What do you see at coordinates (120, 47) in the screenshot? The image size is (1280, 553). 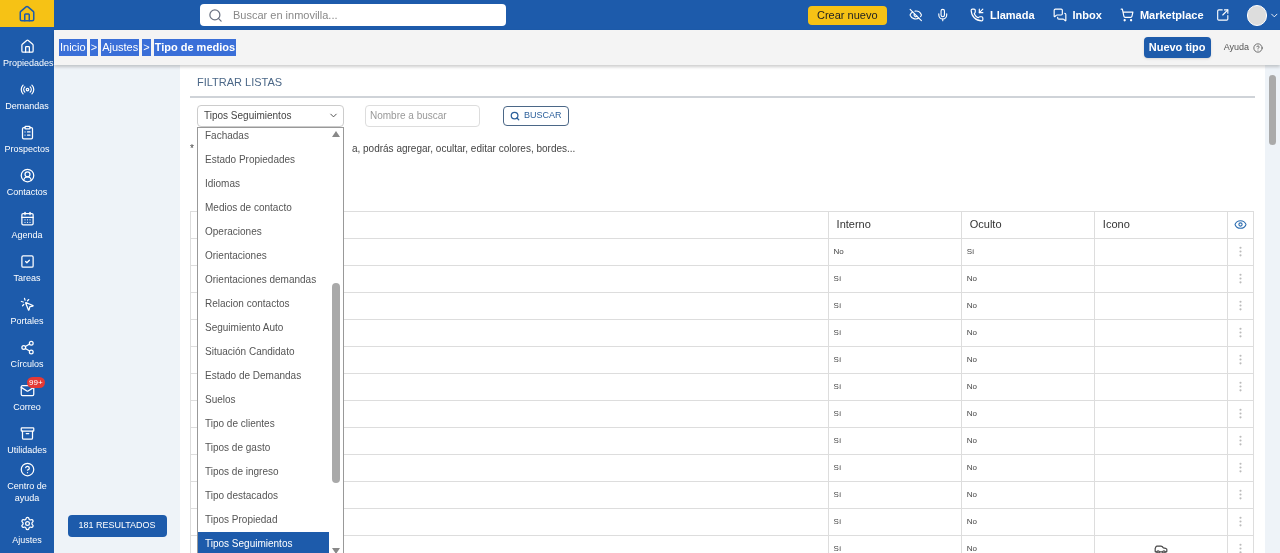 I see `breadcrumb-link: Ajustes` at bounding box center [120, 47].